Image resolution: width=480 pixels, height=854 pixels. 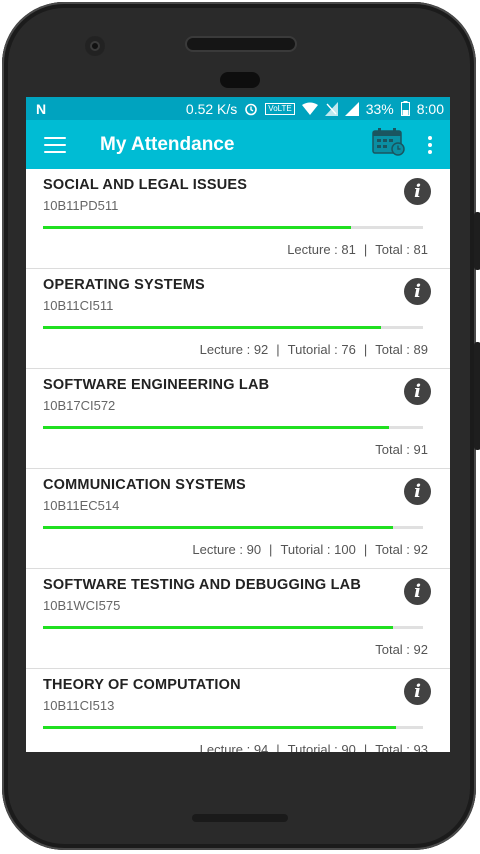 What do you see at coordinates (401, 249) in the screenshot?
I see `stat-value: Total : 81` at bounding box center [401, 249].